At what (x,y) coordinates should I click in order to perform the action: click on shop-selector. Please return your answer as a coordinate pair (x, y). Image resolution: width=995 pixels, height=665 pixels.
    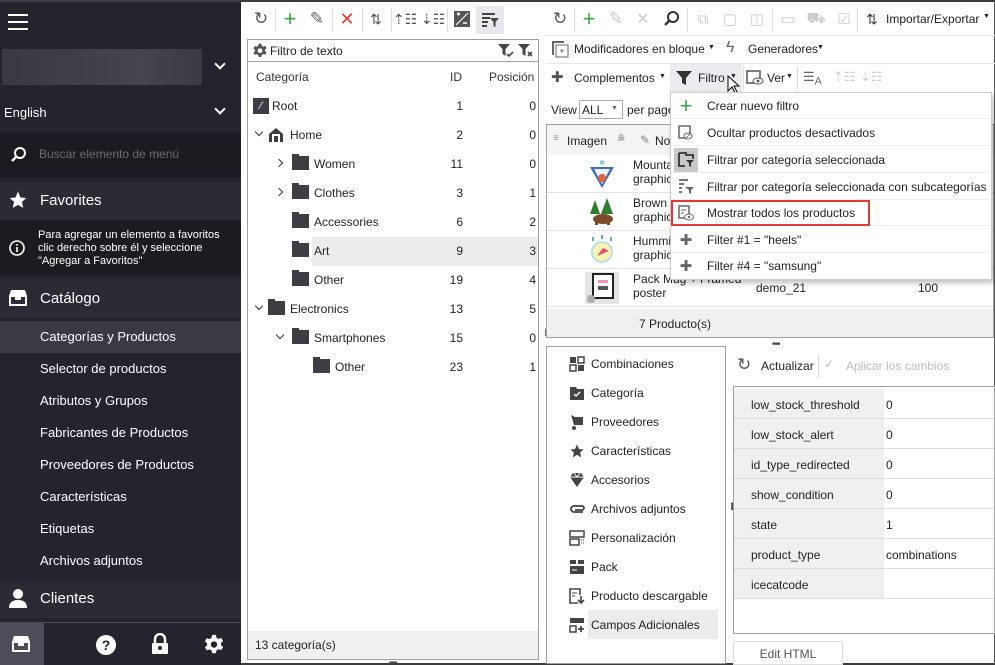
    Looking at the image, I should click on (102, 67).